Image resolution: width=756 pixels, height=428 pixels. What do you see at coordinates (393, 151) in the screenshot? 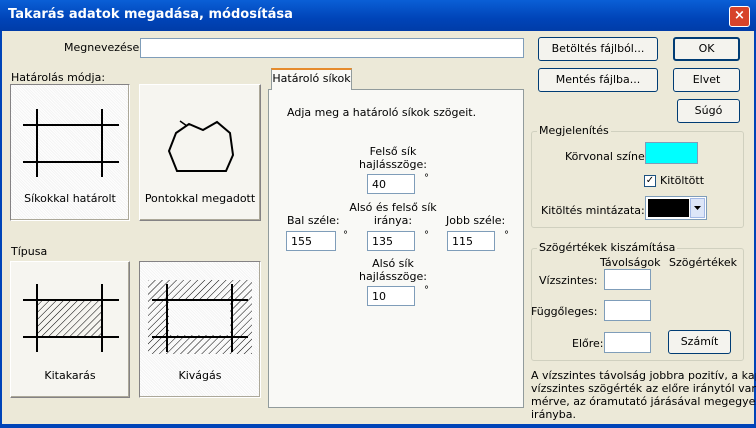
I see `top-plane-label-line1: Felső sík` at bounding box center [393, 151].